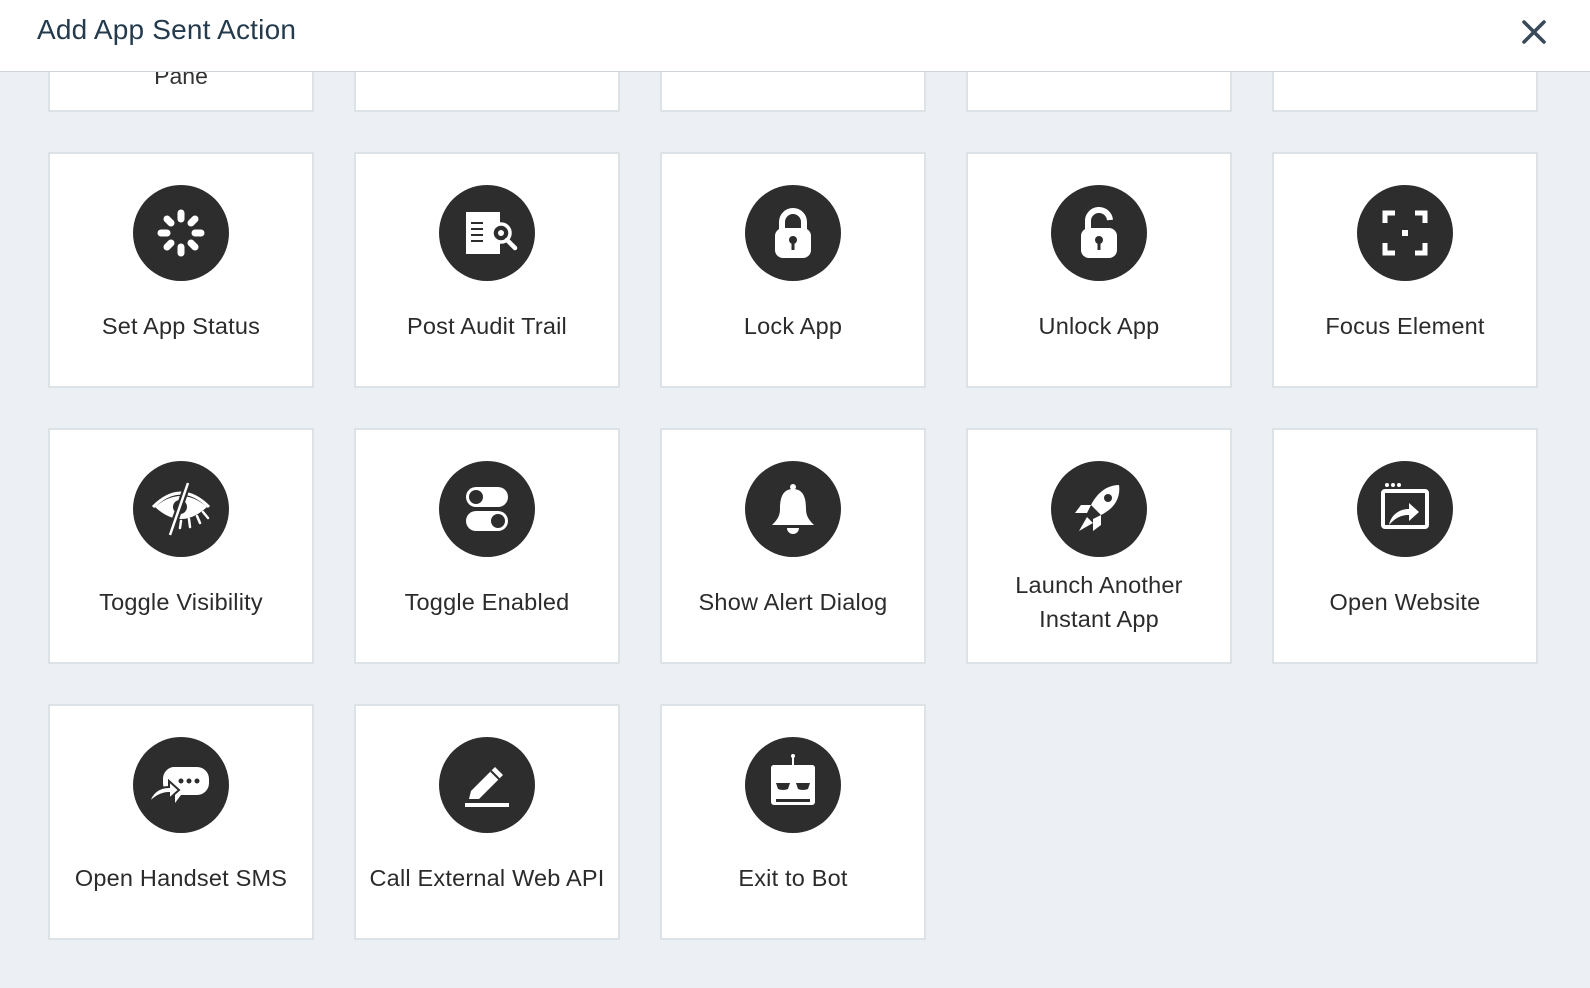 The width and height of the screenshot is (1590, 988). What do you see at coordinates (181, 785) in the screenshot?
I see `chat-bubble-arrow-icon` at bounding box center [181, 785].